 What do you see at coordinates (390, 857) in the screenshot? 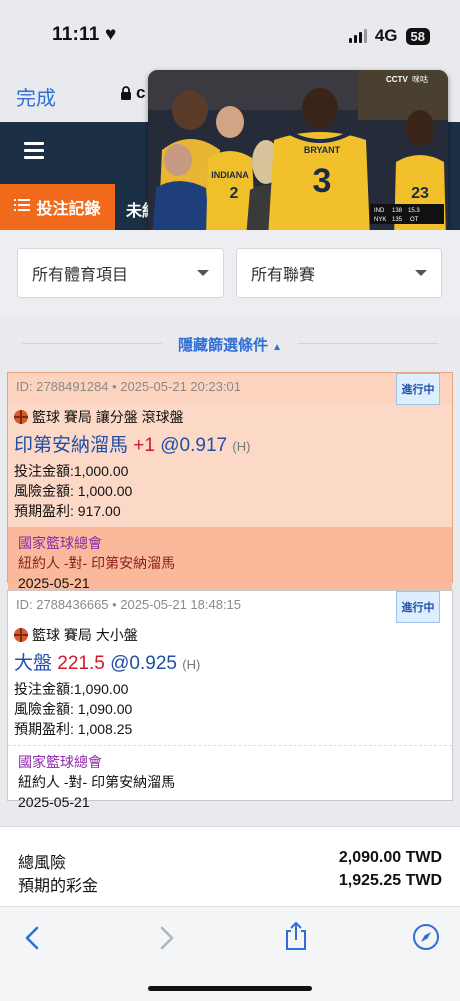
I see `total-risk-value: 2,090.00 TWD` at bounding box center [390, 857].